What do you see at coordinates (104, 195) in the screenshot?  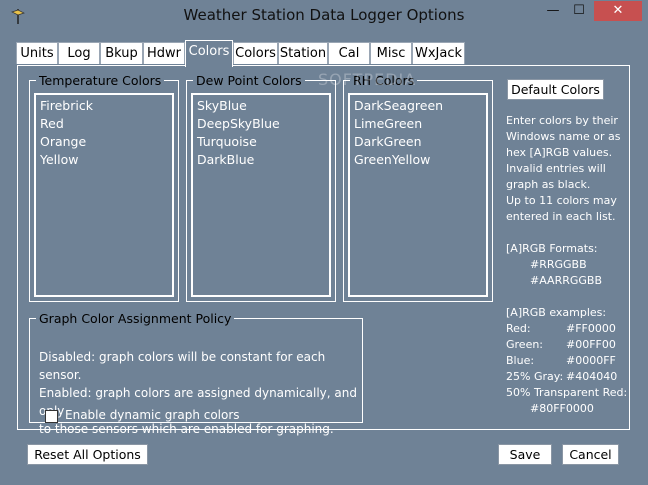 I see `temperature-colors-list: Firebrick Red Orange Yellow` at bounding box center [104, 195].